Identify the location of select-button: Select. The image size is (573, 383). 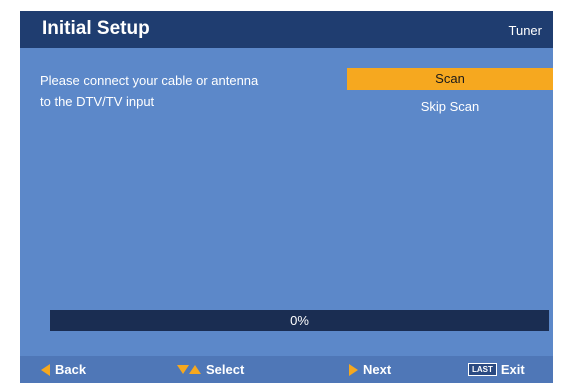
(210, 369).